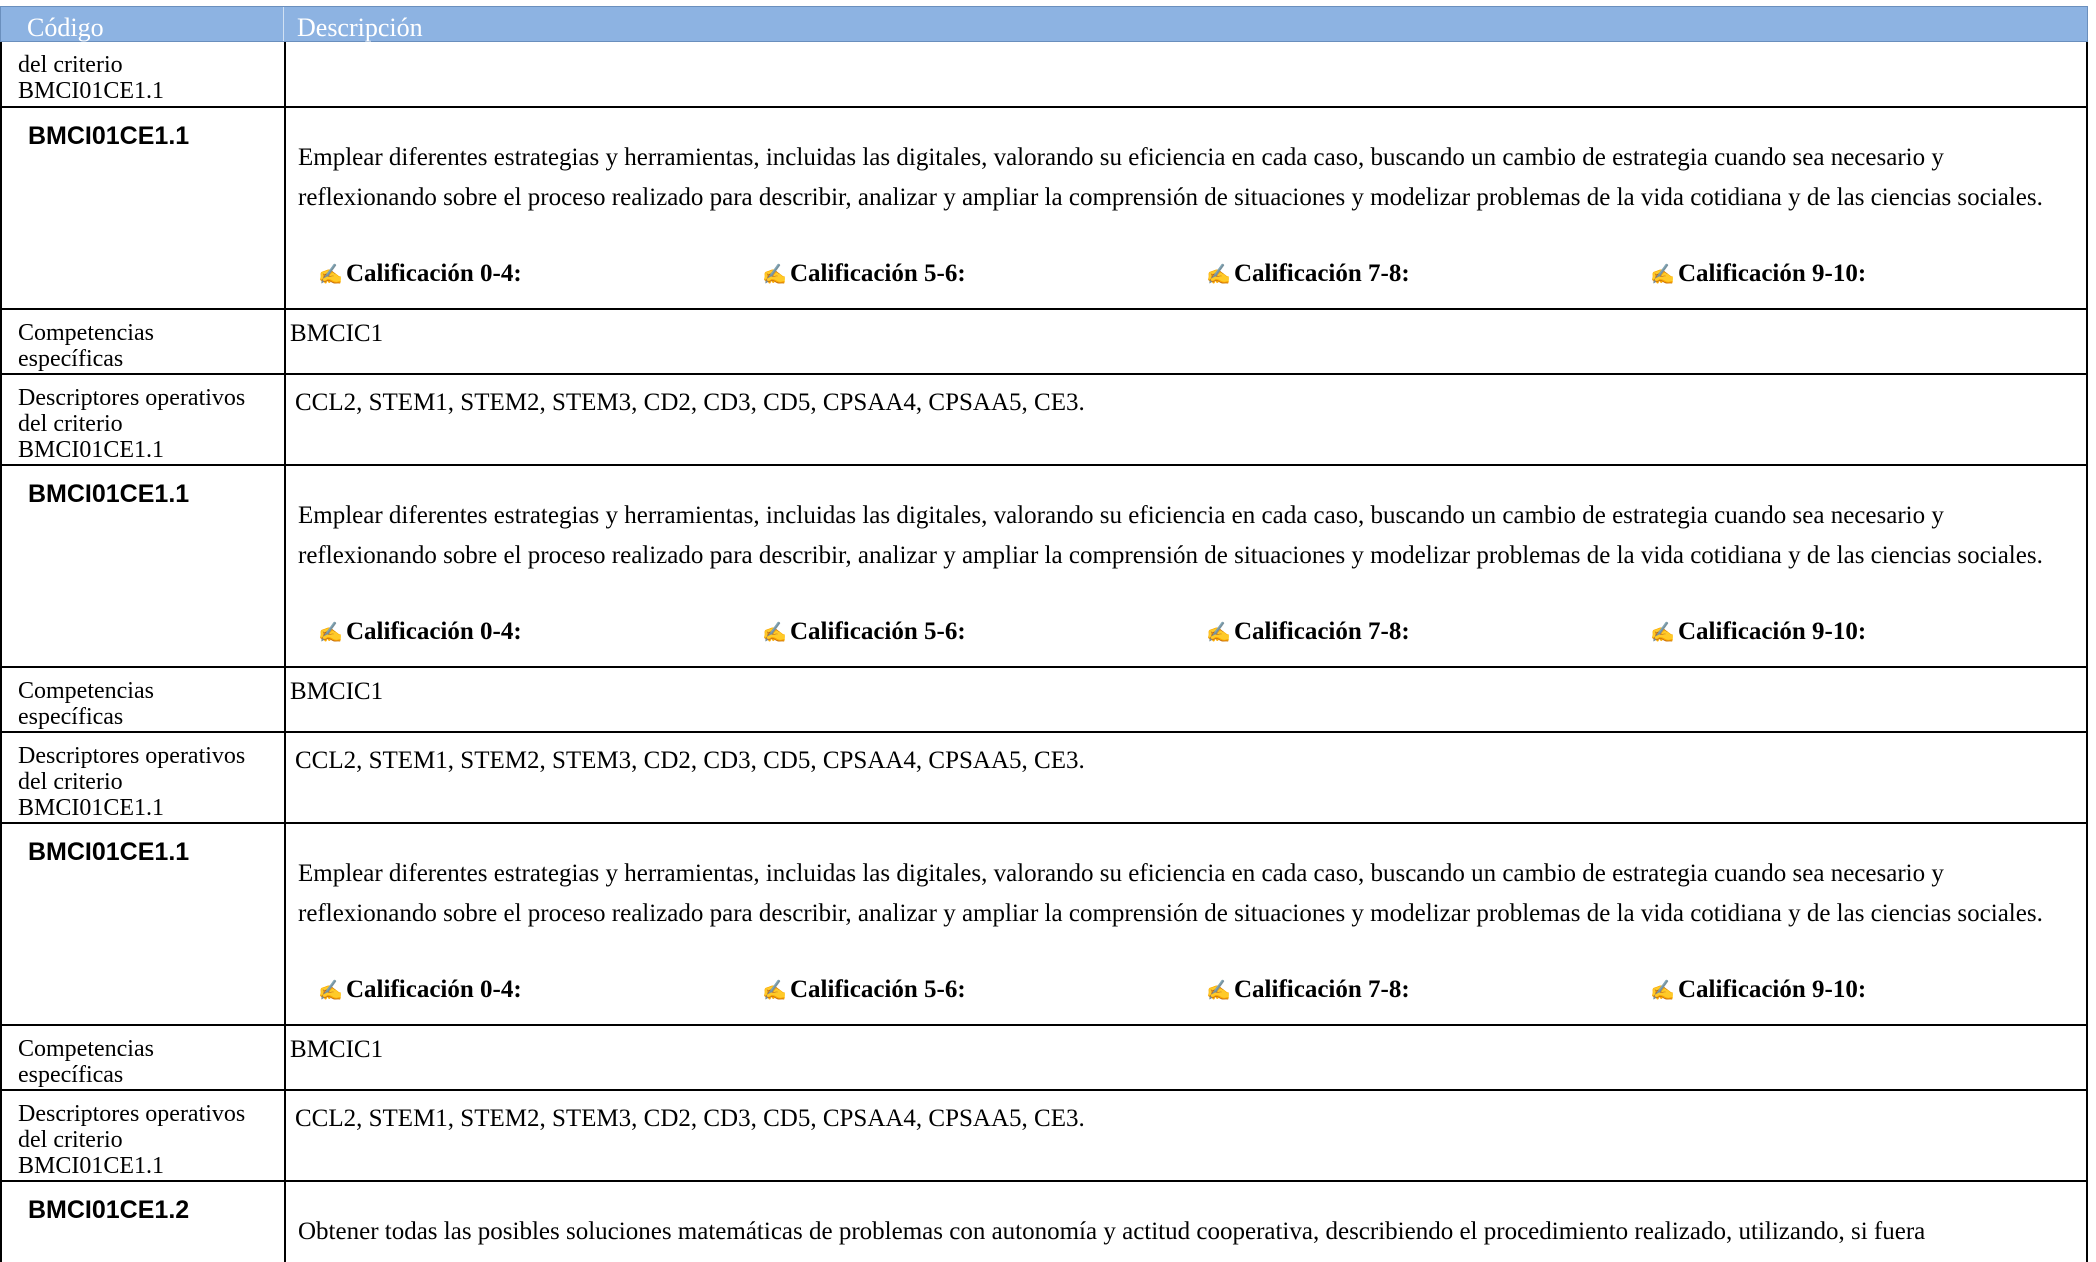  What do you see at coordinates (109, 1210) in the screenshot?
I see `criterion-code: BMCI01CE1.2` at bounding box center [109, 1210].